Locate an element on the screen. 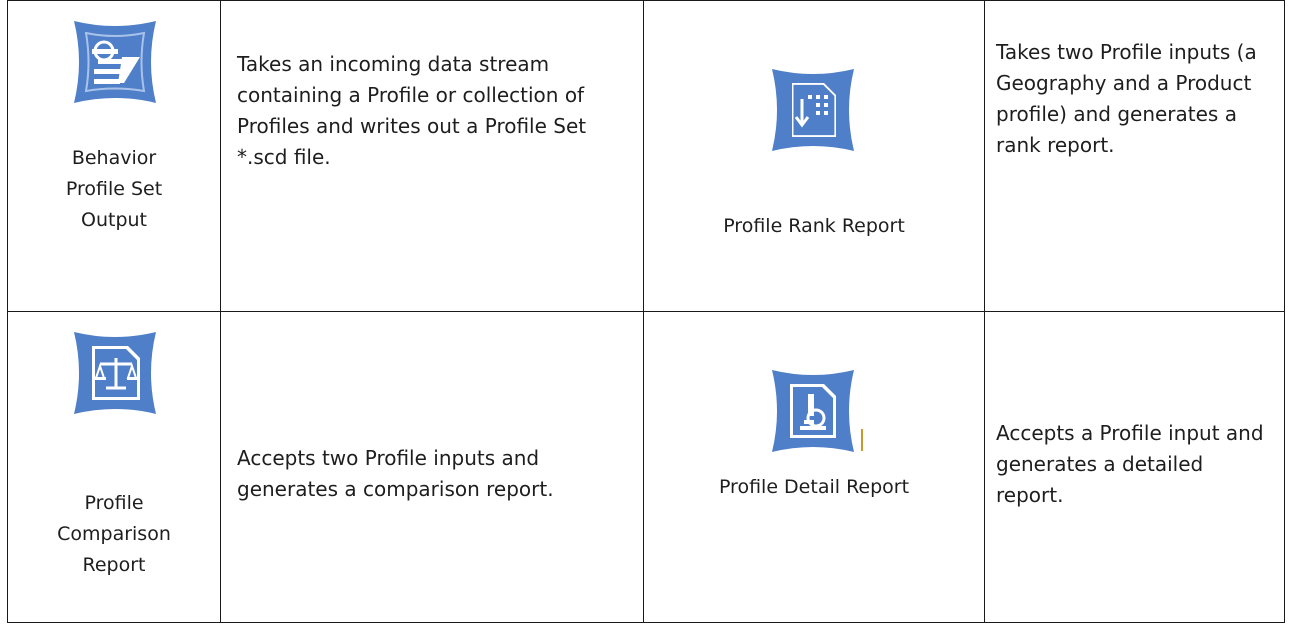 The height and width of the screenshot is (625, 1292). tool-cell-profile-rank-report: Profile Rank Report is located at coordinates (814, 156).